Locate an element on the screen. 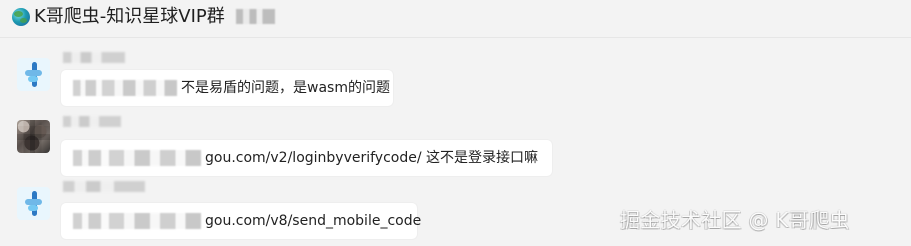 Image resolution: width=911 pixels, height=246 pixels. message-bubble: gou.com/v2/loginbyverifycode/ 这不是登录接口嘛 is located at coordinates (306, 158).